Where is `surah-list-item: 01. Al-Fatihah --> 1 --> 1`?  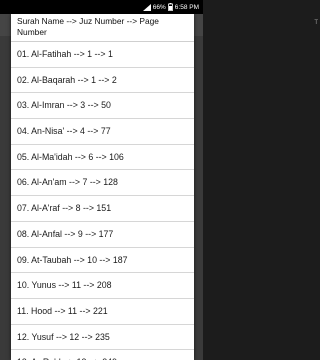
surah-list-item: 01. Al-Fatihah --> 1 --> 1 is located at coordinates (102, 55).